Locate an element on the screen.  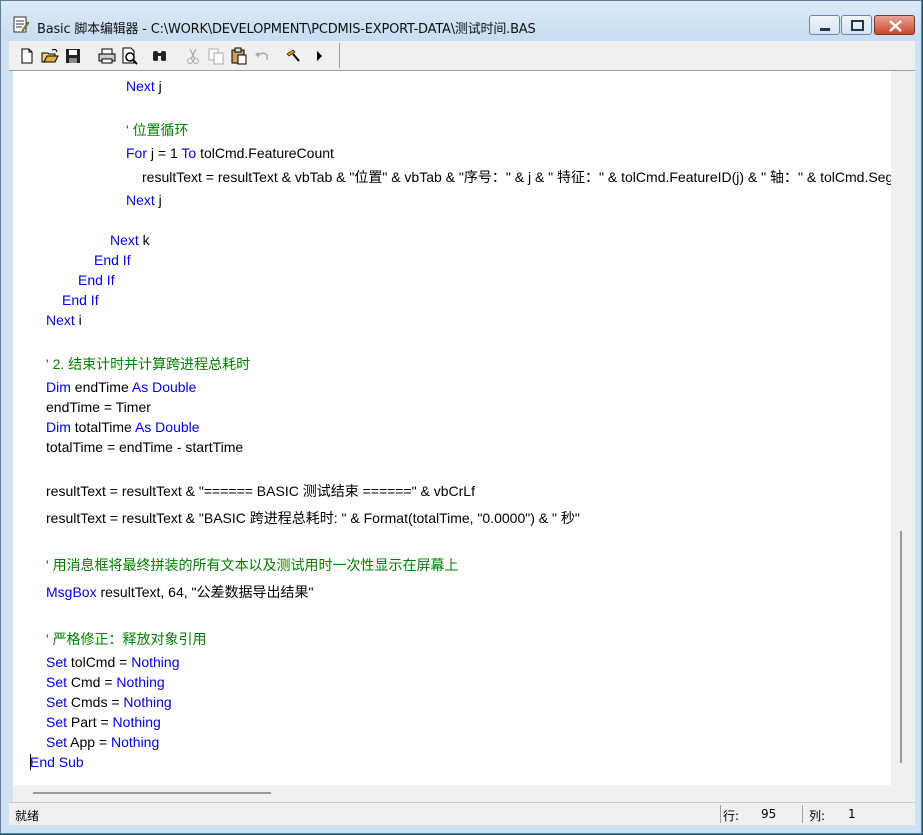
code-line: Set Part = Nothing is located at coordinates (103, 722).